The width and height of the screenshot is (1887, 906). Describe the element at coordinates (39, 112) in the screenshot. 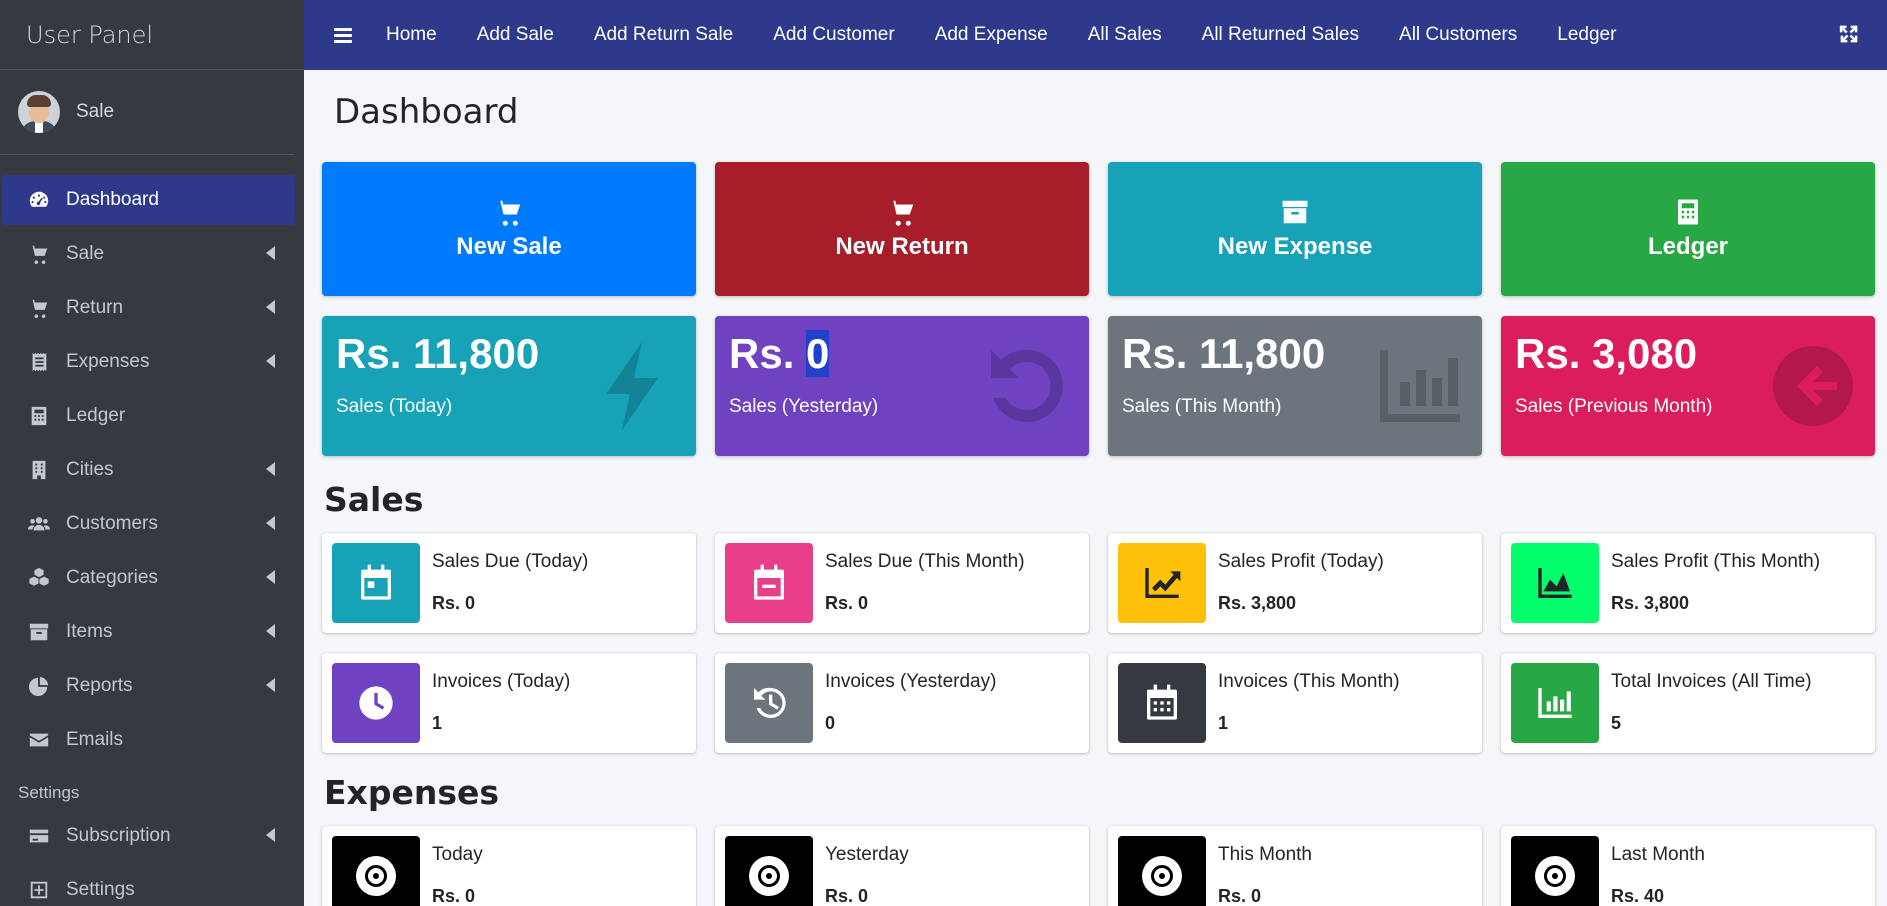

I see `avatar` at that location.